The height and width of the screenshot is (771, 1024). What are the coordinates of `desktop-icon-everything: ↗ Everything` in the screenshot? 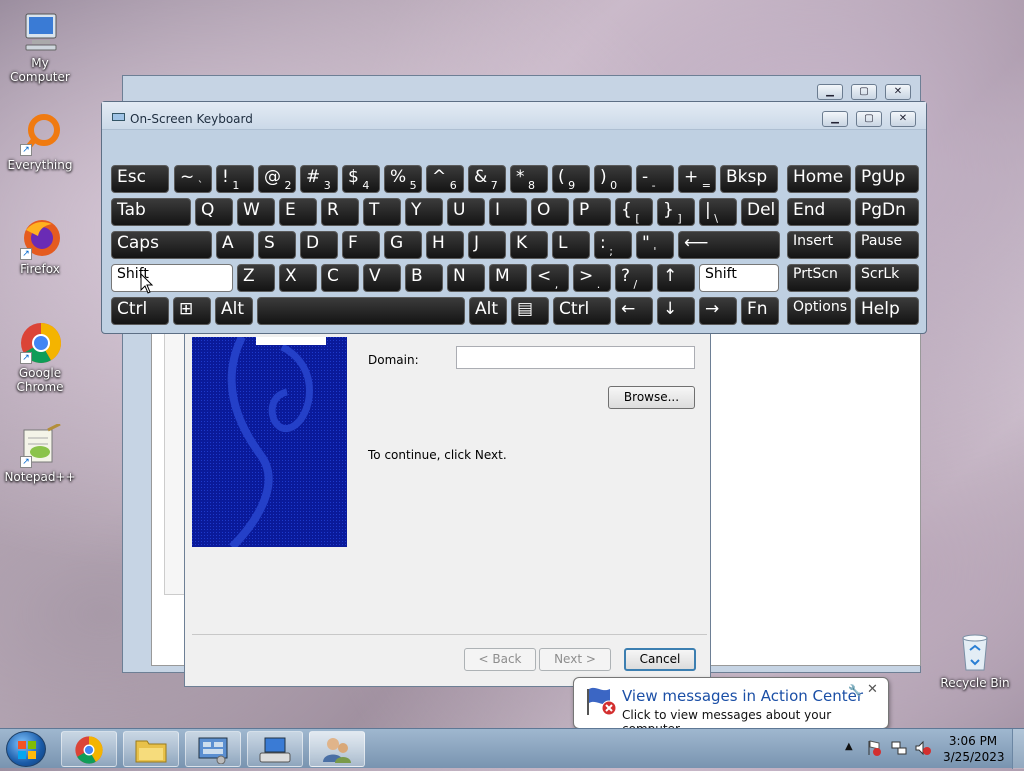 It's located at (40, 142).